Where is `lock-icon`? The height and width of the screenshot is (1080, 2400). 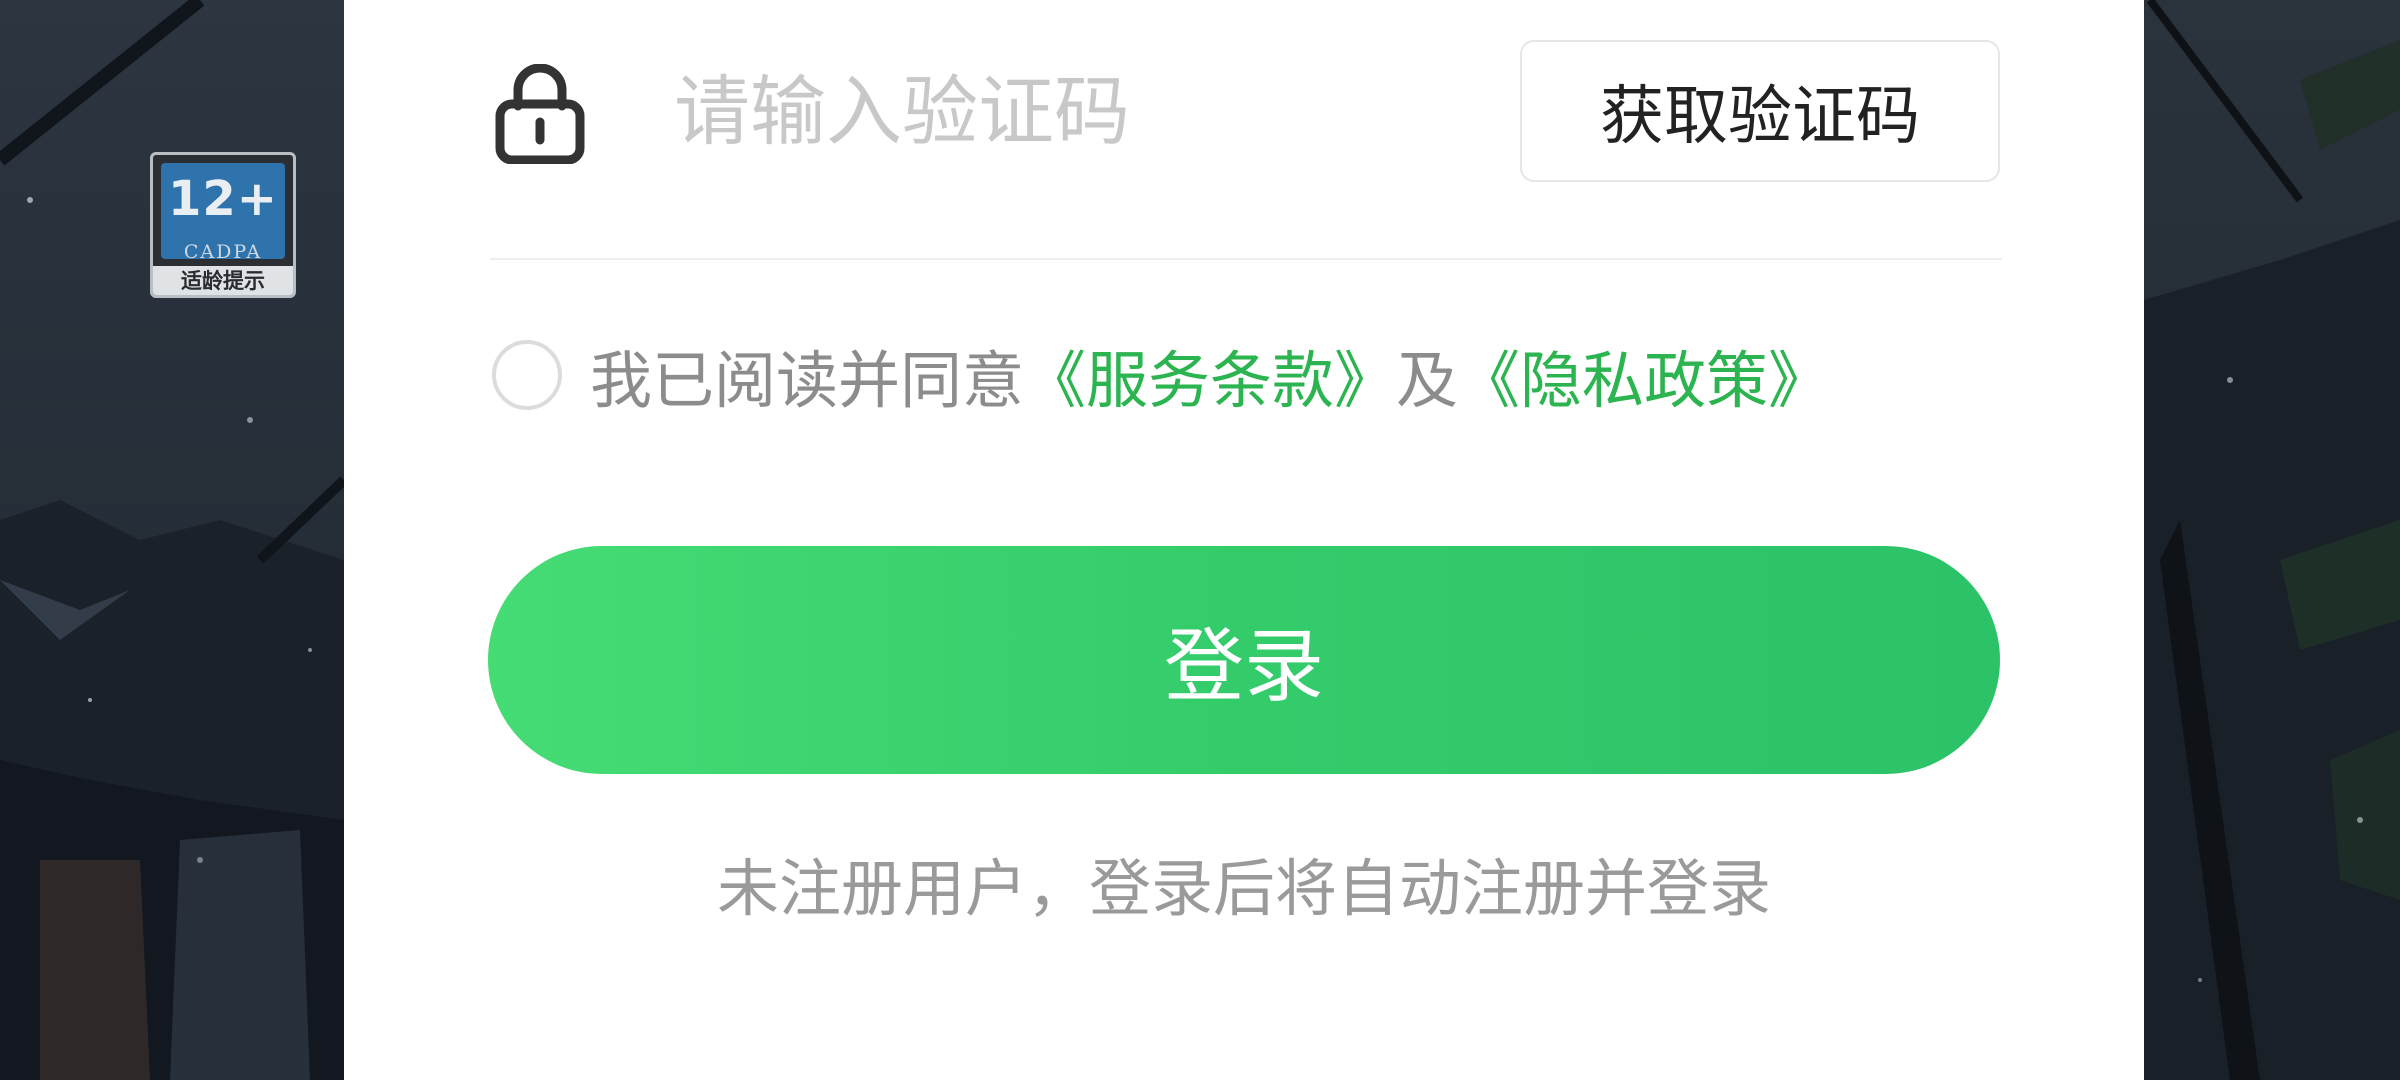
lock-icon is located at coordinates (540, 114).